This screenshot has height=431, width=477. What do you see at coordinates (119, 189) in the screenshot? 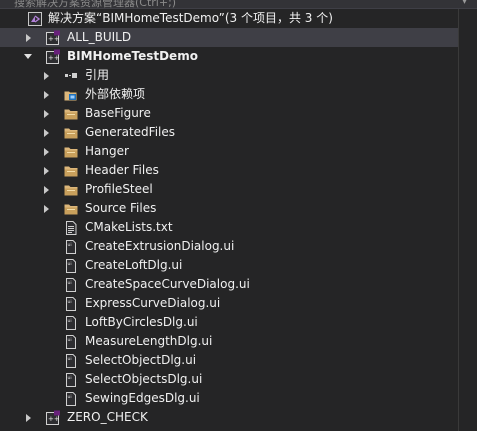
I see `tree-item-label: ProfileSteel` at bounding box center [119, 189].